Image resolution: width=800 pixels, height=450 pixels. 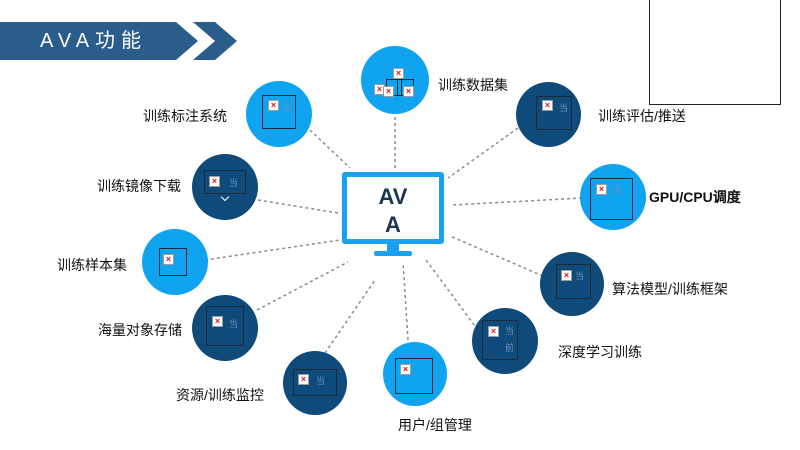 What do you see at coordinates (220, 395) in the screenshot?
I see `node-label-resource-monitor: 资源/训练监控` at bounding box center [220, 395].